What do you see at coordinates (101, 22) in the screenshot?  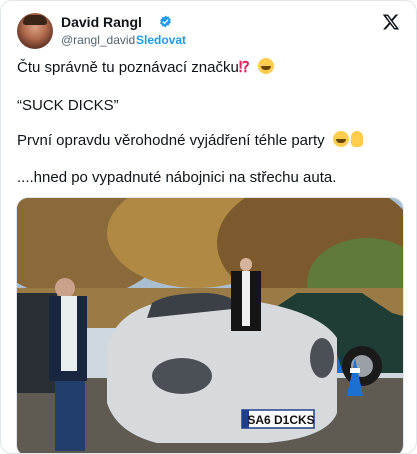 I see `author-name: David Rangl` at bounding box center [101, 22].